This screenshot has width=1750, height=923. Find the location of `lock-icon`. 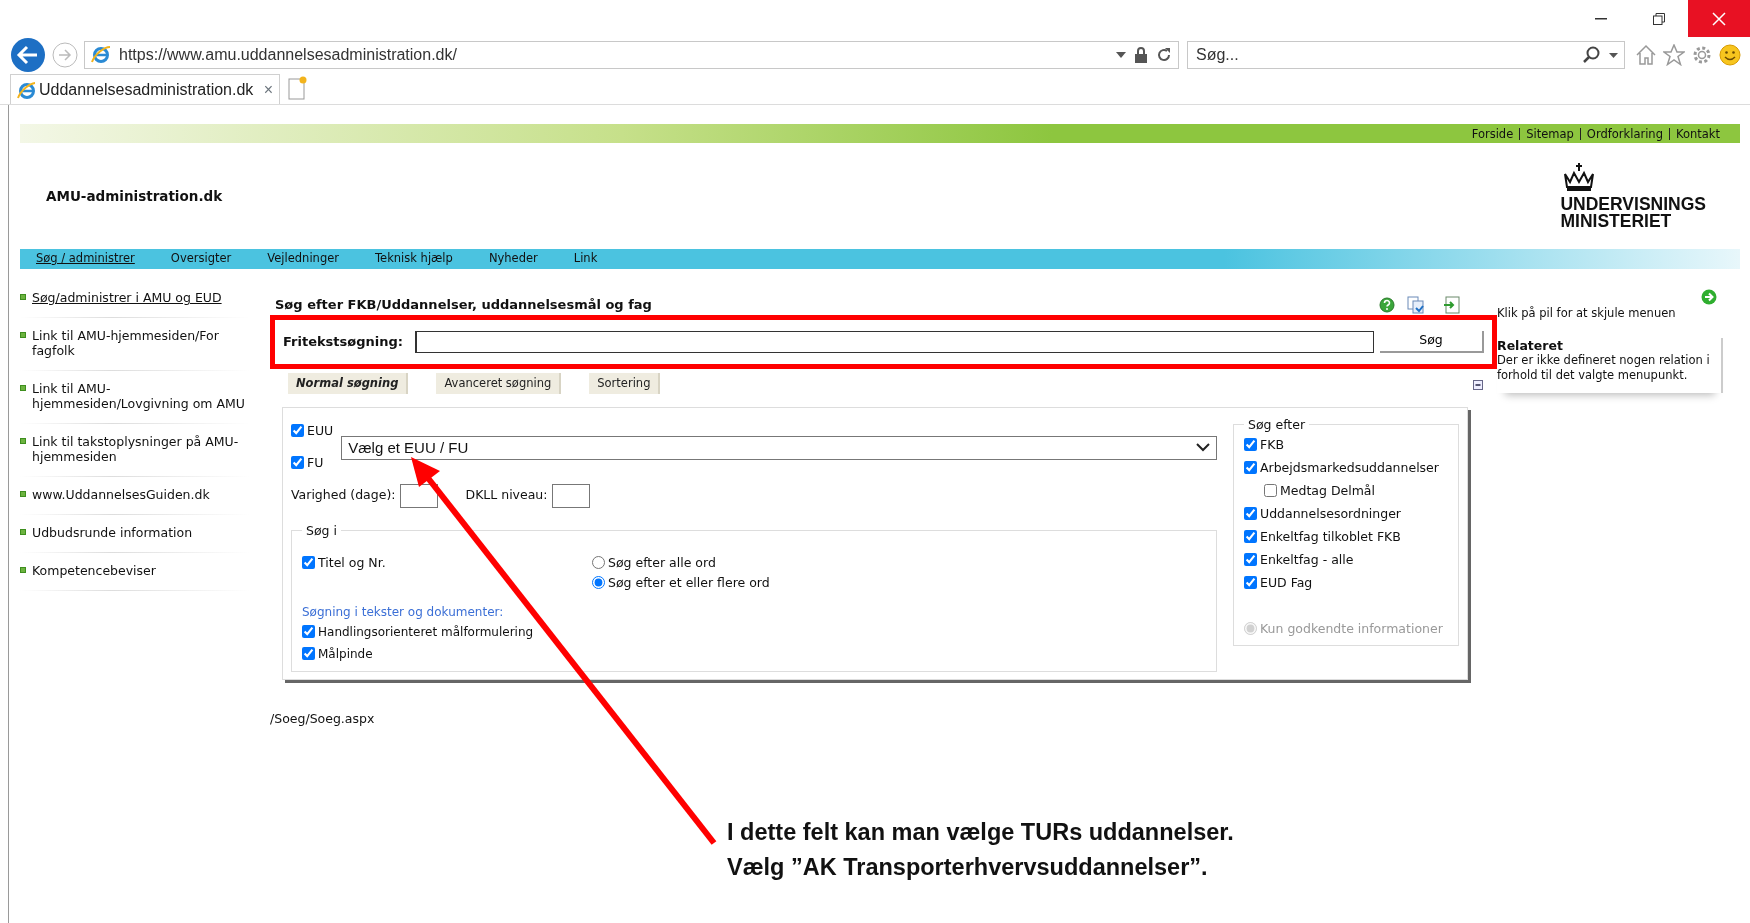

lock-icon is located at coordinates (1141, 55).